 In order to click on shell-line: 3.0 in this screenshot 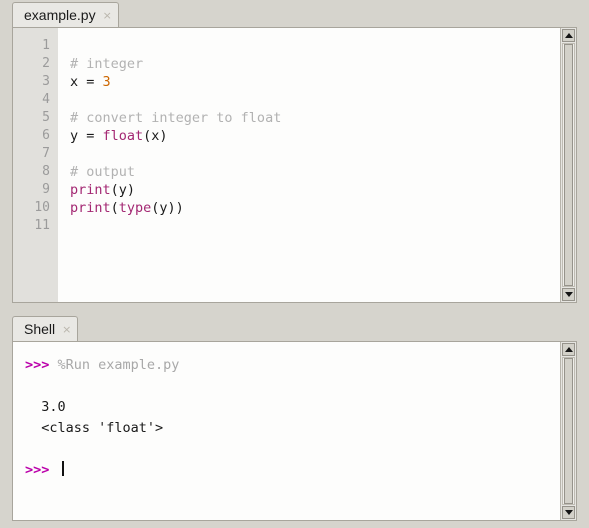, I will do `click(292, 407)`.